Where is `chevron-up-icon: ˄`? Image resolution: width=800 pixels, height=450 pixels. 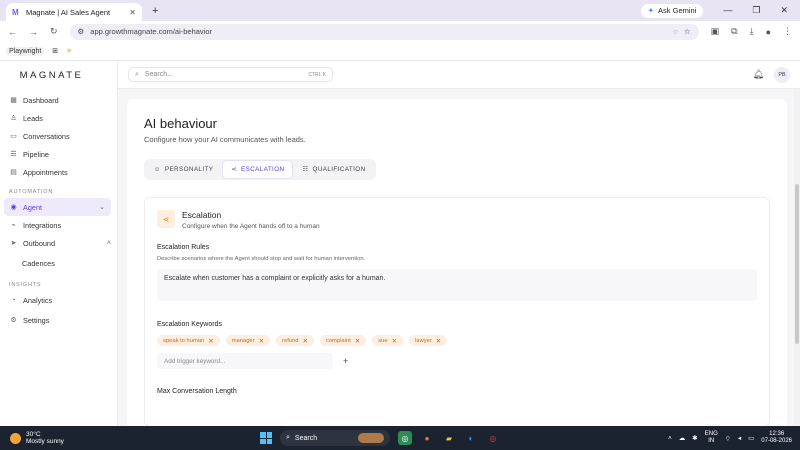 chevron-up-icon: ˄ is located at coordinates (670, 438).